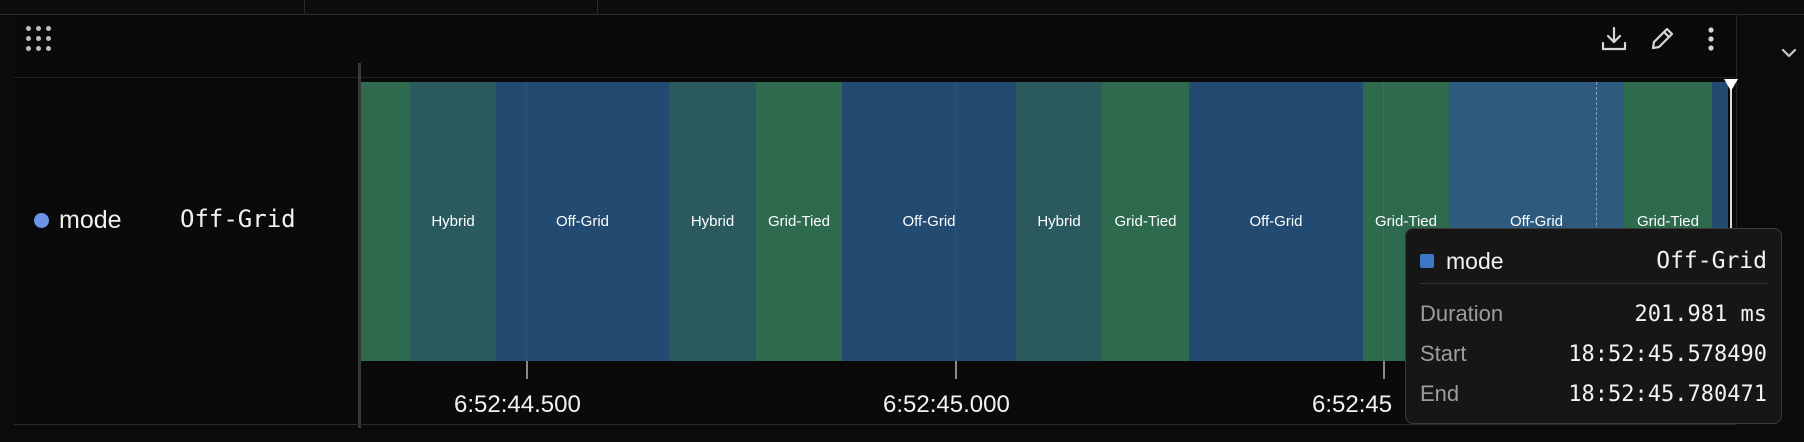 This screenshot has width=1804, height=442. I want to click on tooltip-series-value: Off-Grid, so click(1711, 261).